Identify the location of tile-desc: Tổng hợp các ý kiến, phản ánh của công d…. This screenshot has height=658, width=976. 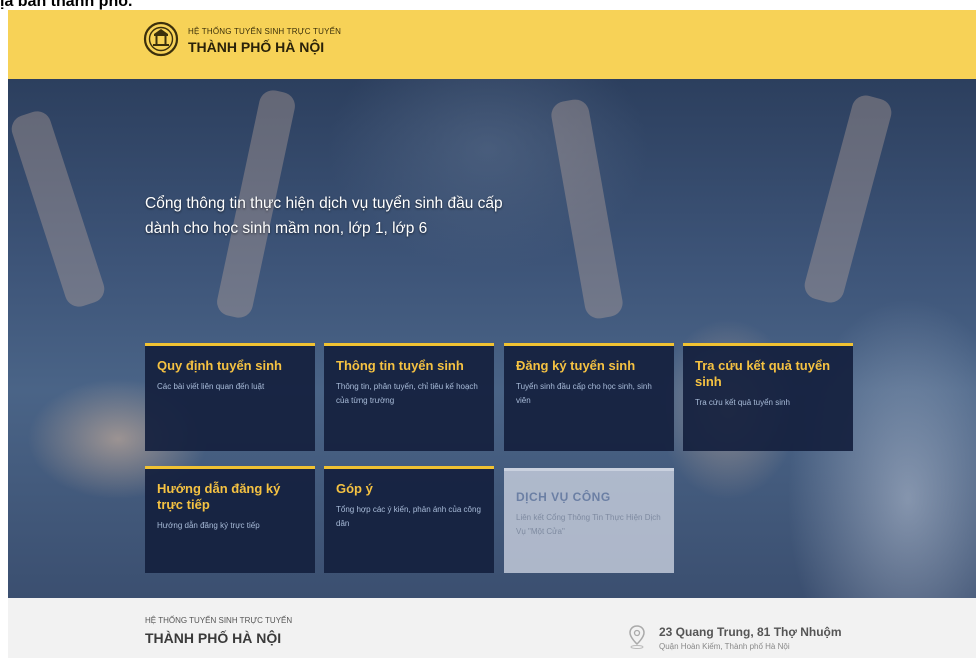
(408, 516).